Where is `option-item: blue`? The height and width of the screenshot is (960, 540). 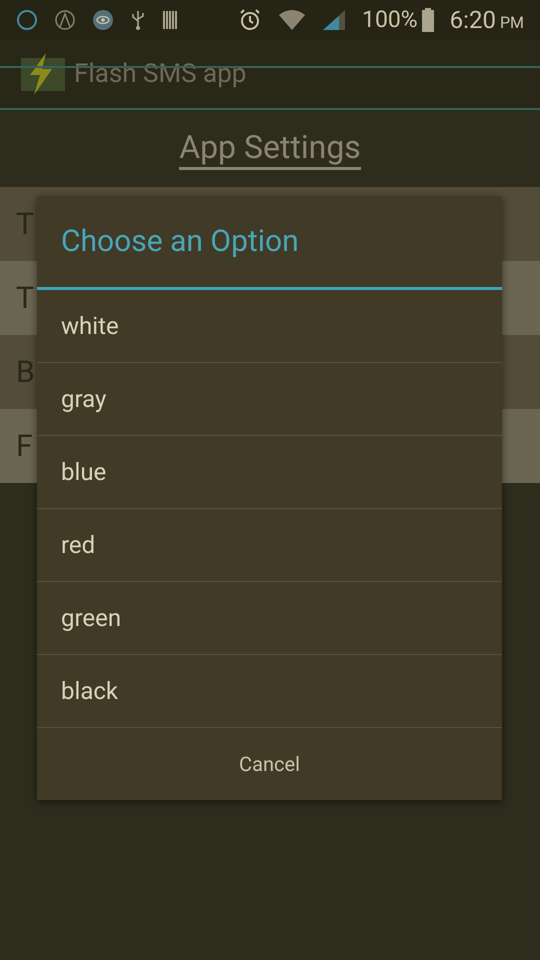 option-item: blue is located at coordinates (269, 472).